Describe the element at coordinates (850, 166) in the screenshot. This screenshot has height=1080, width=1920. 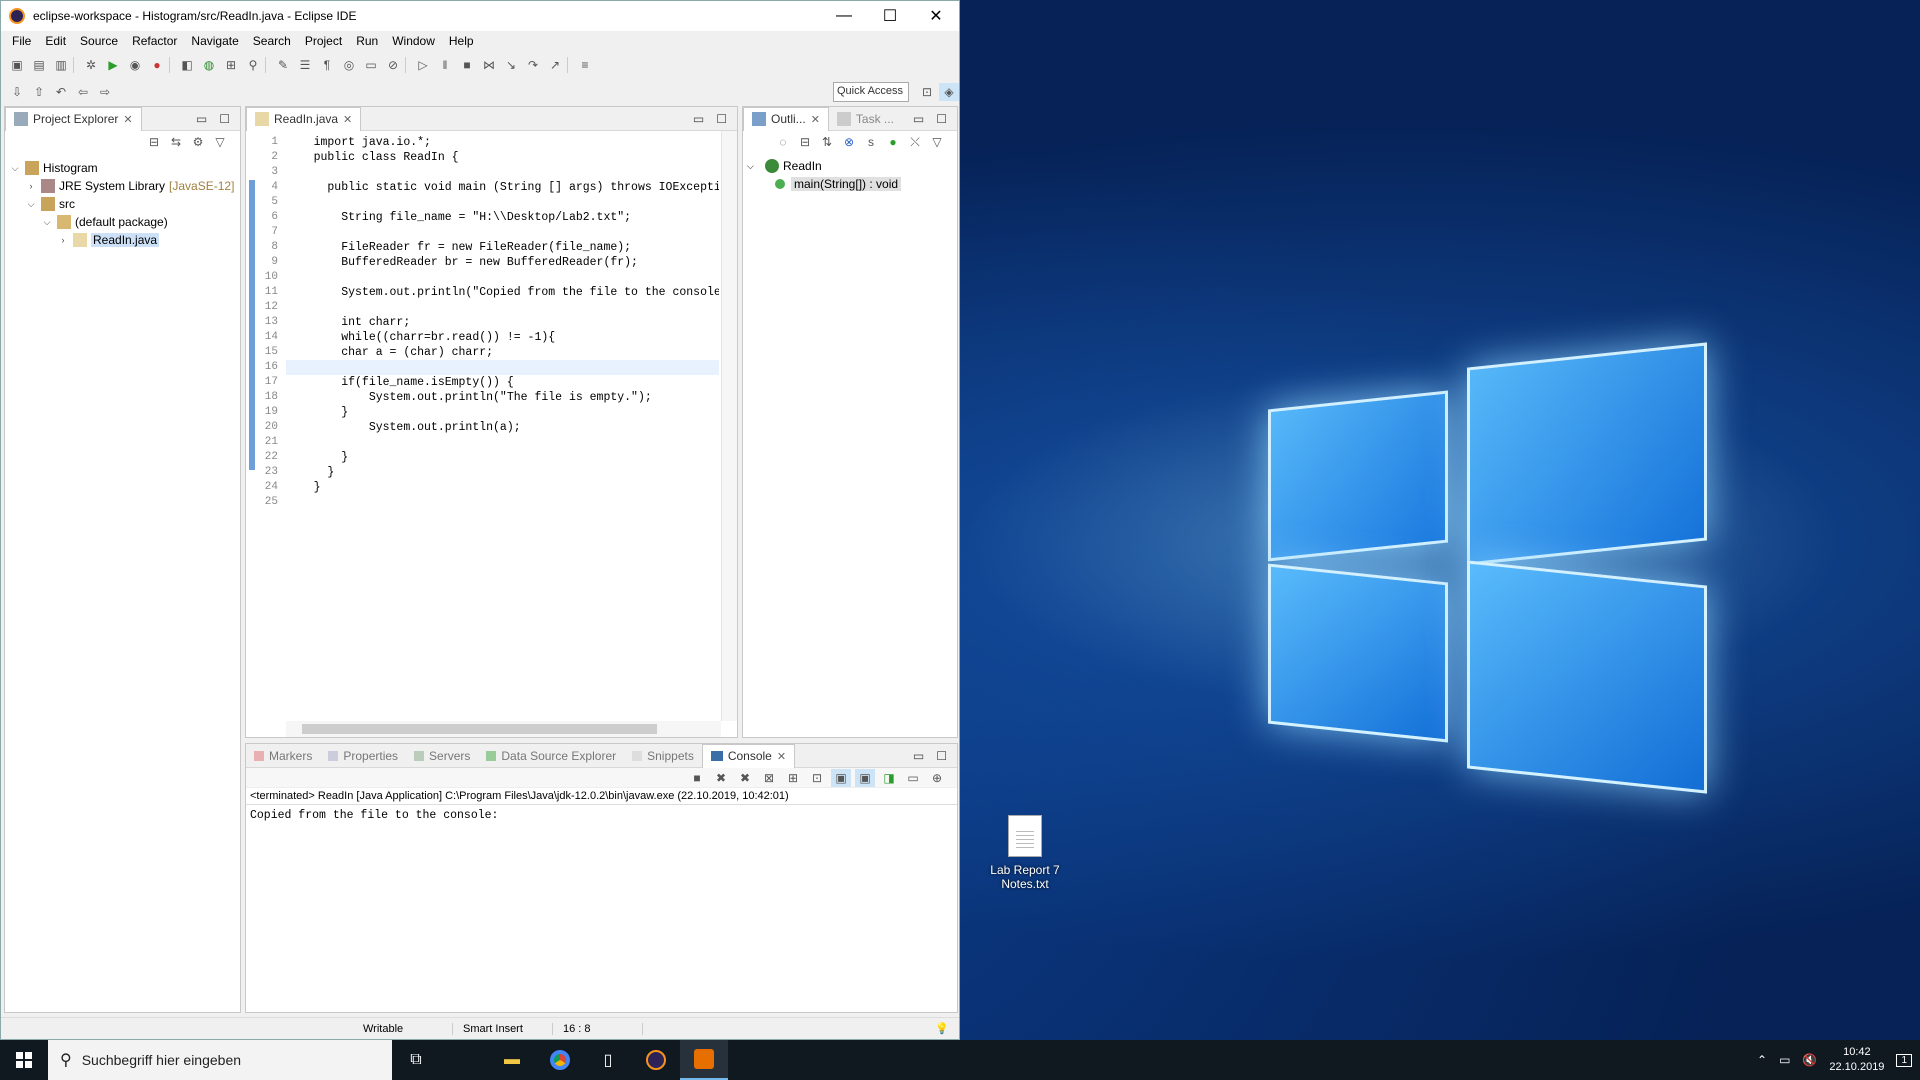
I see `outline-item-class: ⌵ ReadIn` at that location.